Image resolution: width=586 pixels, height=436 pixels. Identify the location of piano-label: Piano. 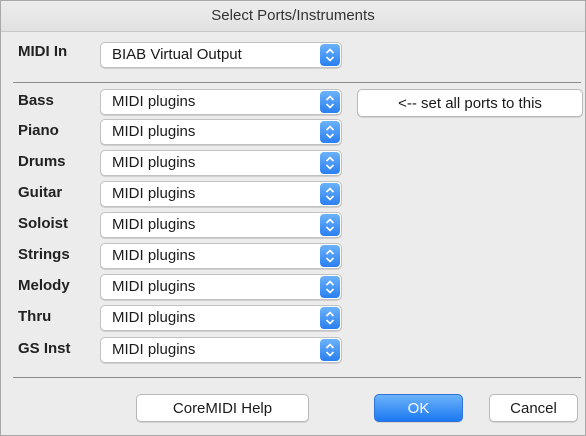
(38, 130).